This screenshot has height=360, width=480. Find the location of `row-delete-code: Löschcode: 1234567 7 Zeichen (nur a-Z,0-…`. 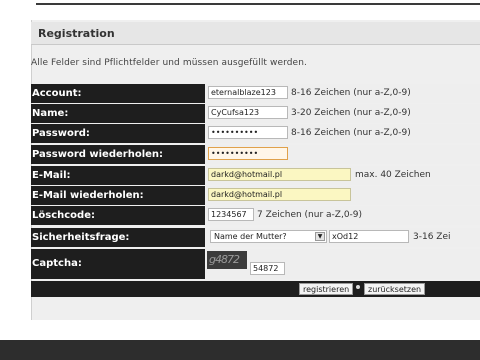

row-delete-code: Löschcode: 1234567 7 Zeichen (nur a-Z,0-… is located at coordinates (255, 215).